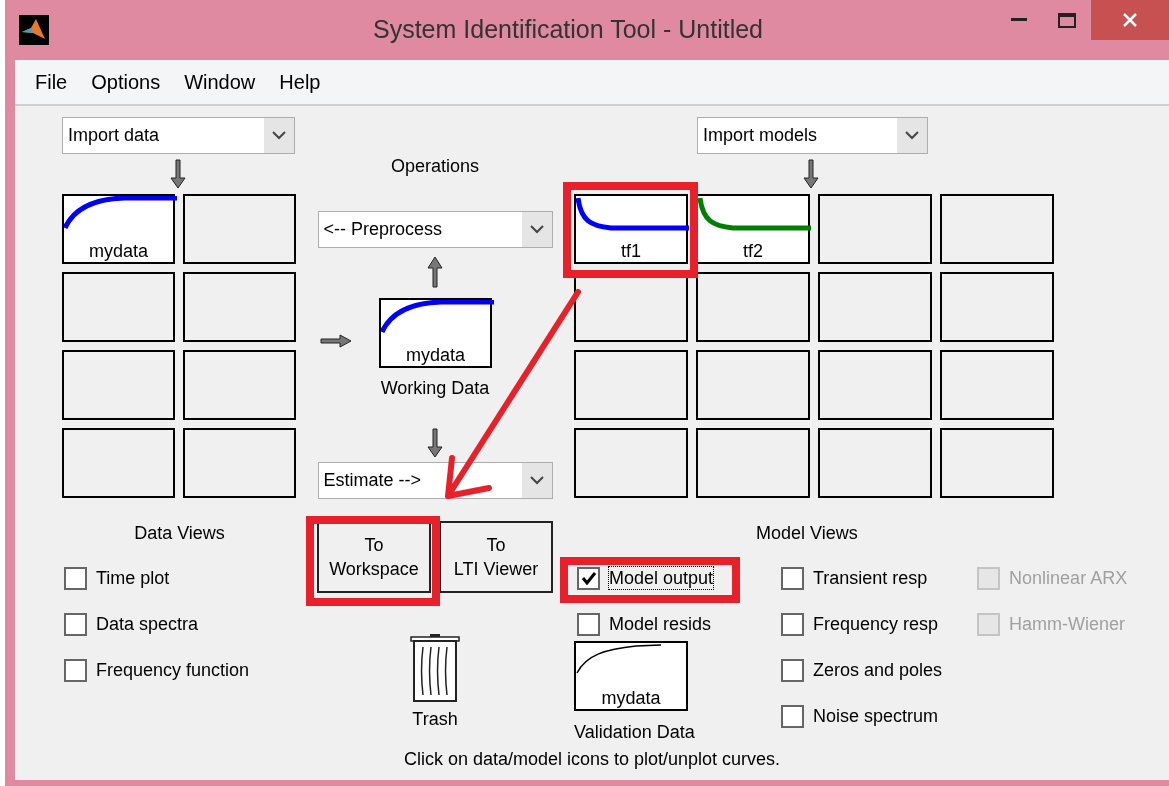 The width and height of the screenshot is (1169, 786). Describe the element at coordinates (631, 229) in the screenshot. I see `data-board: tf1` at that location.